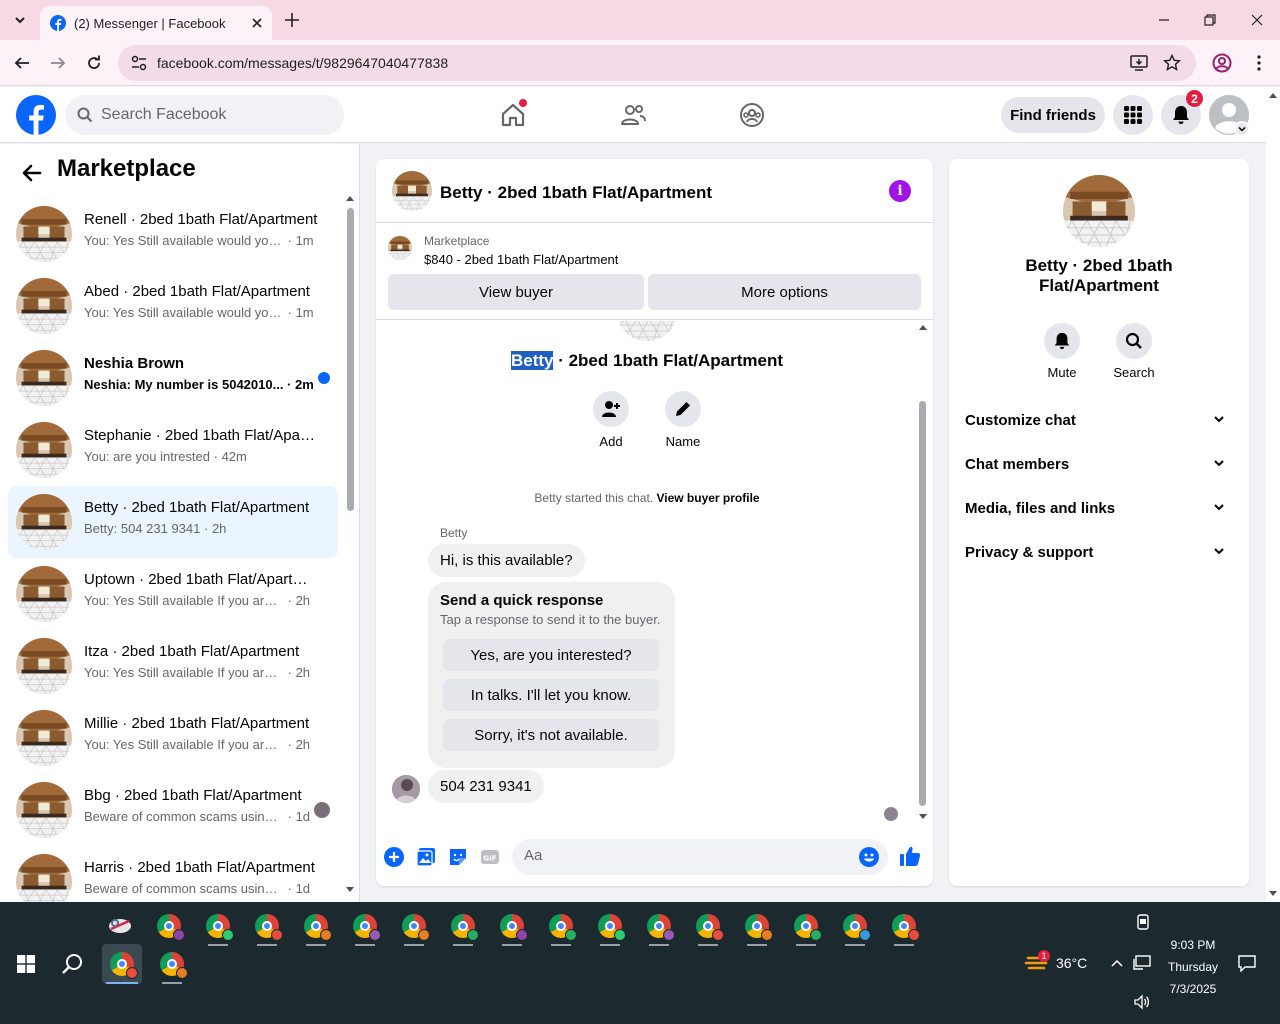 The width and height of the screenshot is (1280, 1024). I want to click on account-button, so click(1229, 116).